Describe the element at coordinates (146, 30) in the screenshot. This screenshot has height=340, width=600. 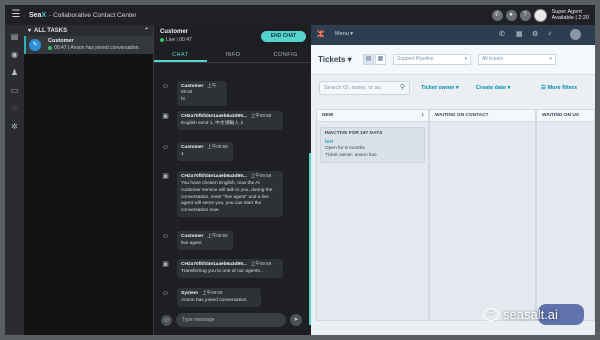
I see `expand-icon: ⌃` at that location.